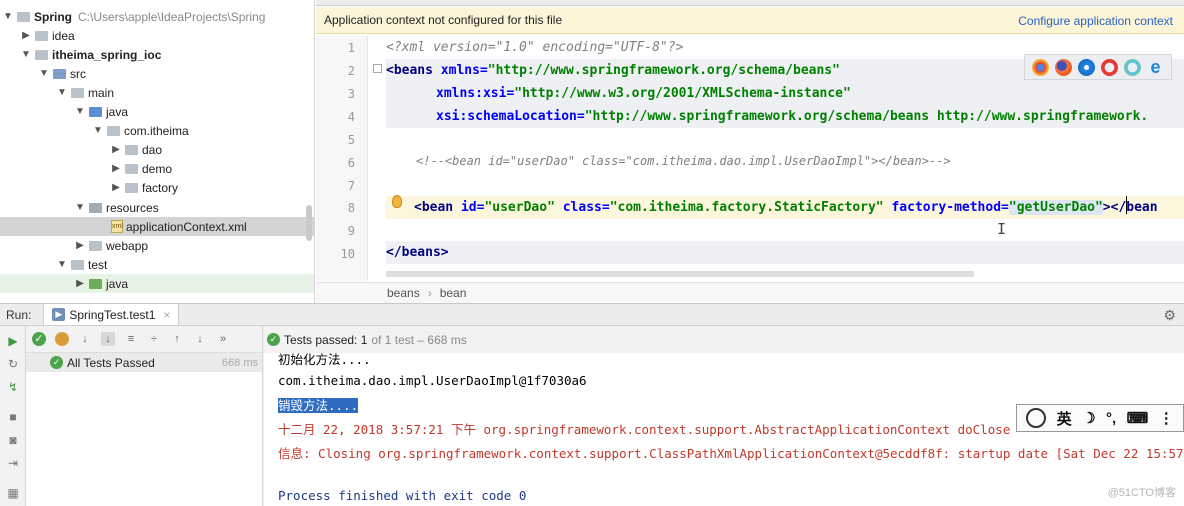  What do you see at coordinates (453, 293) in the screenshot?
I see `breadcrumb-item-bean: bean` at bounding box center [453, 293].